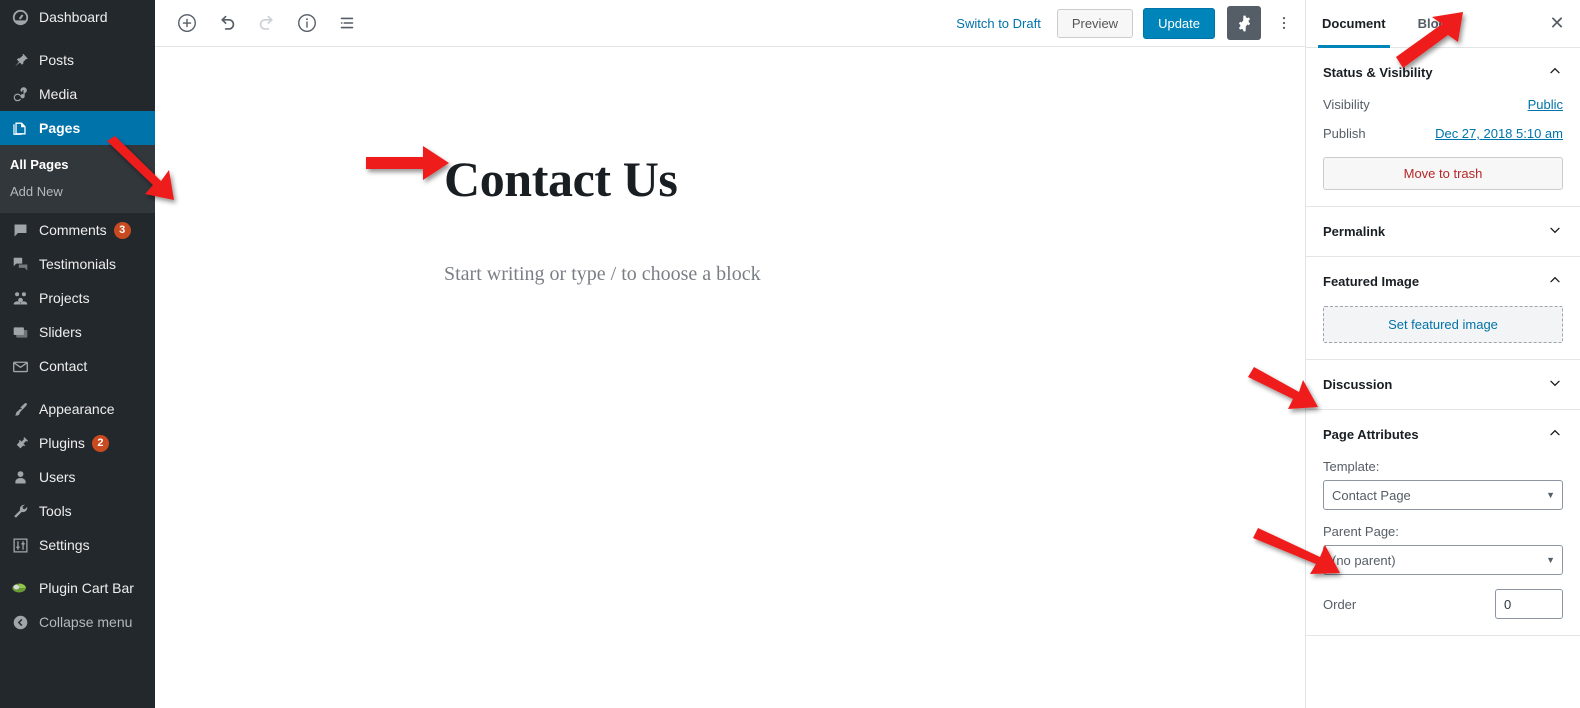 Image resolution: width=1580 pixels, height=708 pixels. Describe the element at coordinates (794, 180) in the screenshot. I see `page-title: Contact Us` at that location.